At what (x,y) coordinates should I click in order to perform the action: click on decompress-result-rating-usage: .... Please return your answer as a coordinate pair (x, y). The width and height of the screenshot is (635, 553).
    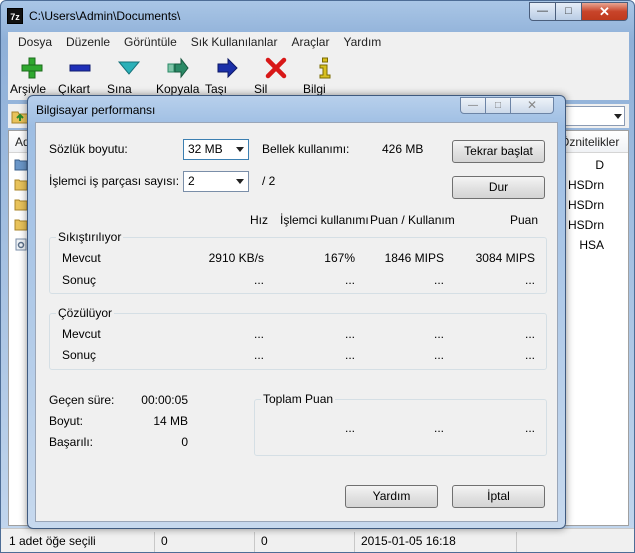
    Looking at the image, I should click on (438, 355).